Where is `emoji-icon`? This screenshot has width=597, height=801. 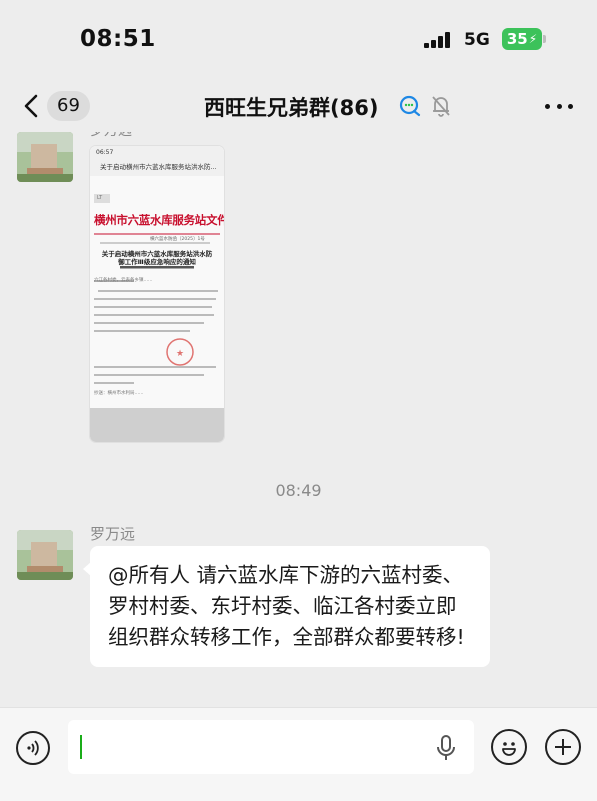 emoji-icon is located at coordinates (509, 747).